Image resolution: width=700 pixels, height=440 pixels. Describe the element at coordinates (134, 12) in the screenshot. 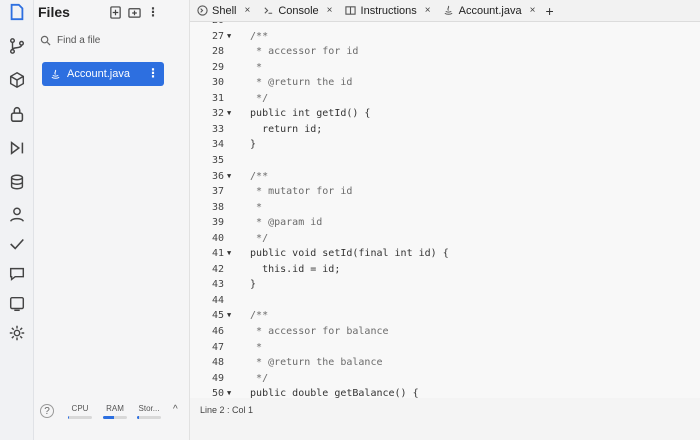

I see `new-folder-icon` at that location.